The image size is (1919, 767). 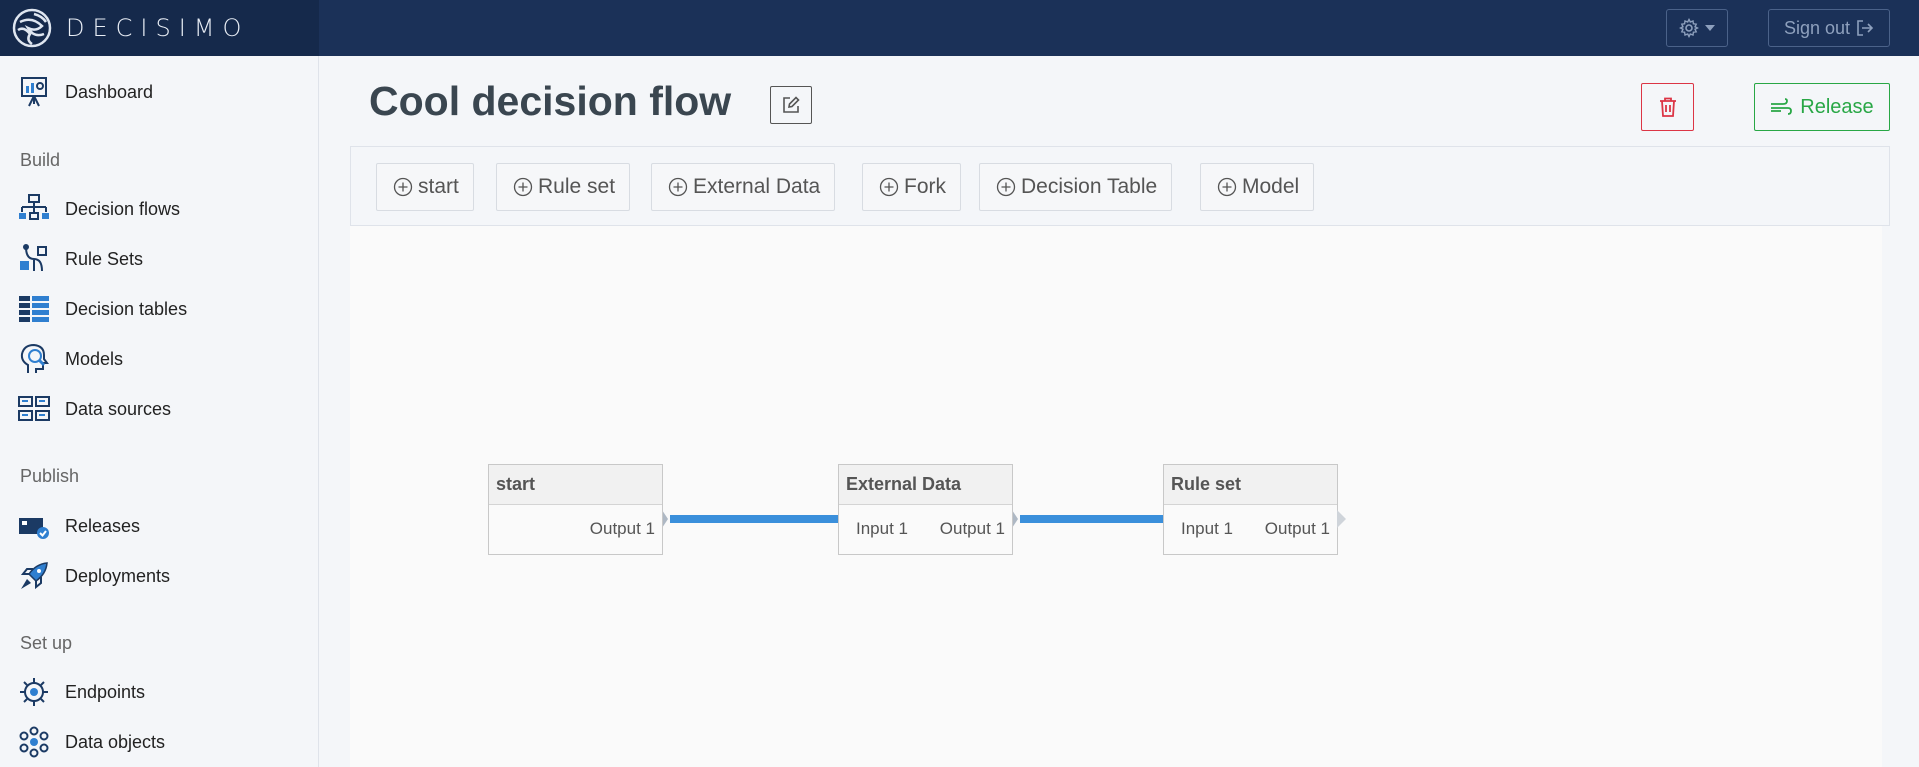 I want to click on sign-out-label: Sign out, so click(x=1817, y=27).